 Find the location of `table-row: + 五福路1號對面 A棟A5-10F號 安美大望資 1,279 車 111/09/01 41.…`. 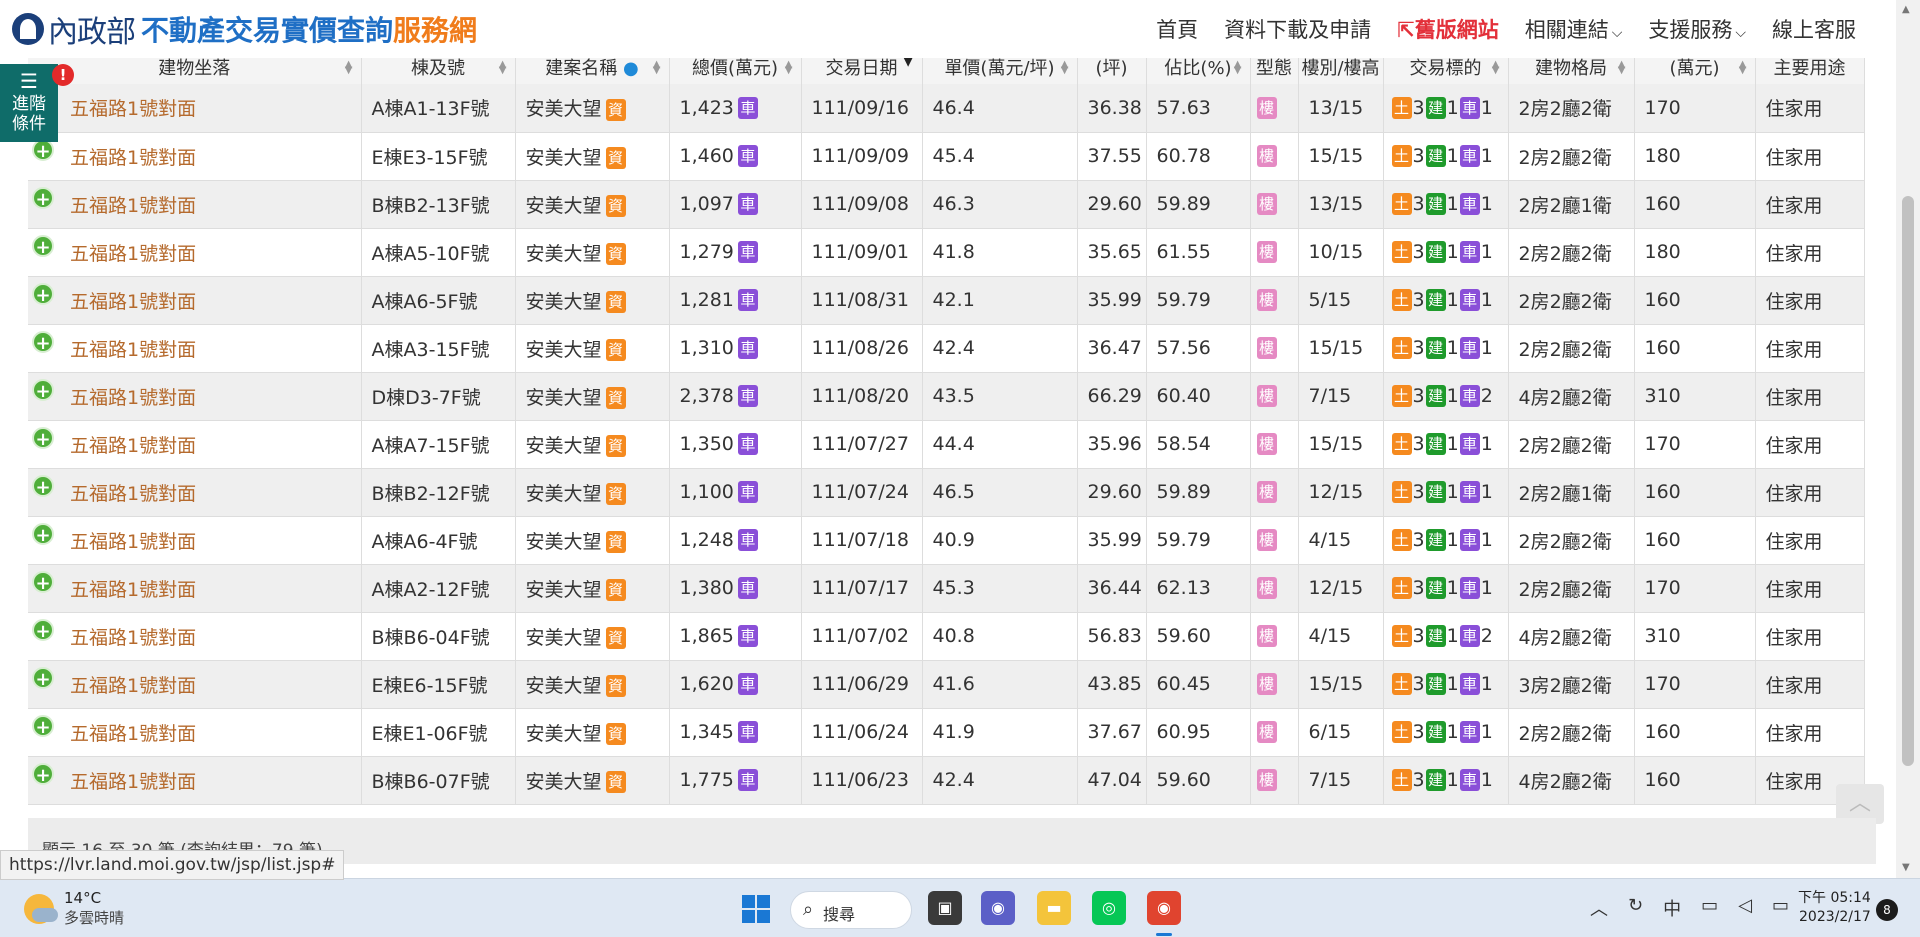

table-row: + 五福路1號對面 A棟A5-10F號 安美大望資 1,279 車 111/09/01 41.… is located at coordinates (946, 252).